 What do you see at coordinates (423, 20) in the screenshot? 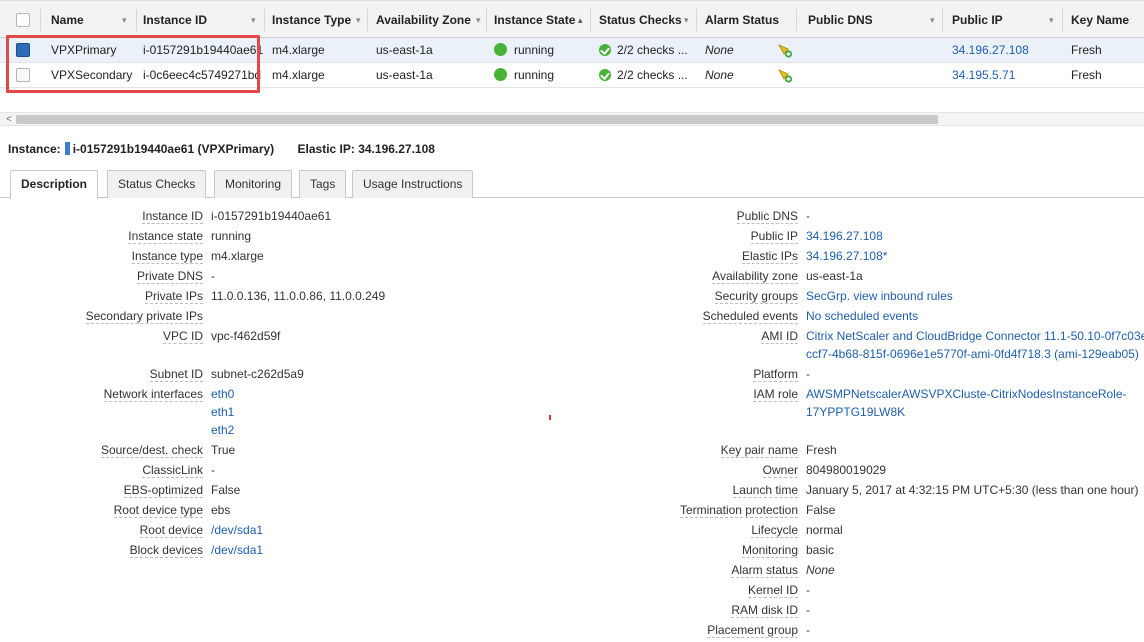
I see `col-header-availability-zone: Availability Zone` at bounding box center [423, 20].